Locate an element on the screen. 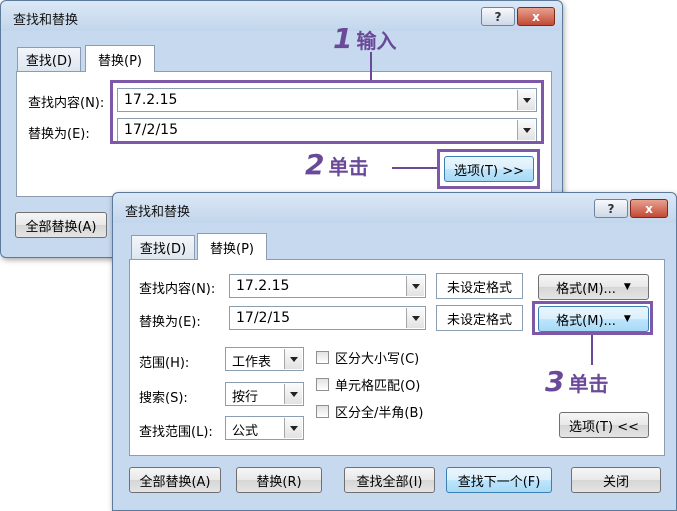 This screenshot has width=677, height=511. step-3-connector is located at coordinates (592, 350).